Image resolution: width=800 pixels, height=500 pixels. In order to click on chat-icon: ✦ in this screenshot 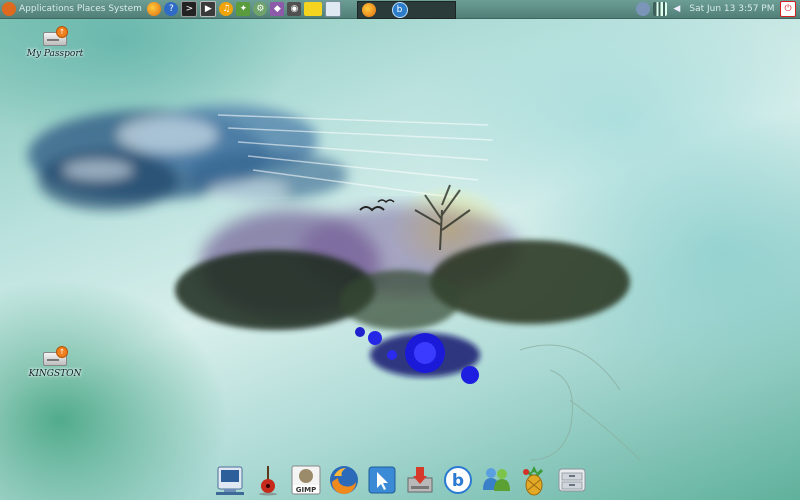, I will do `click(243, 9)`.